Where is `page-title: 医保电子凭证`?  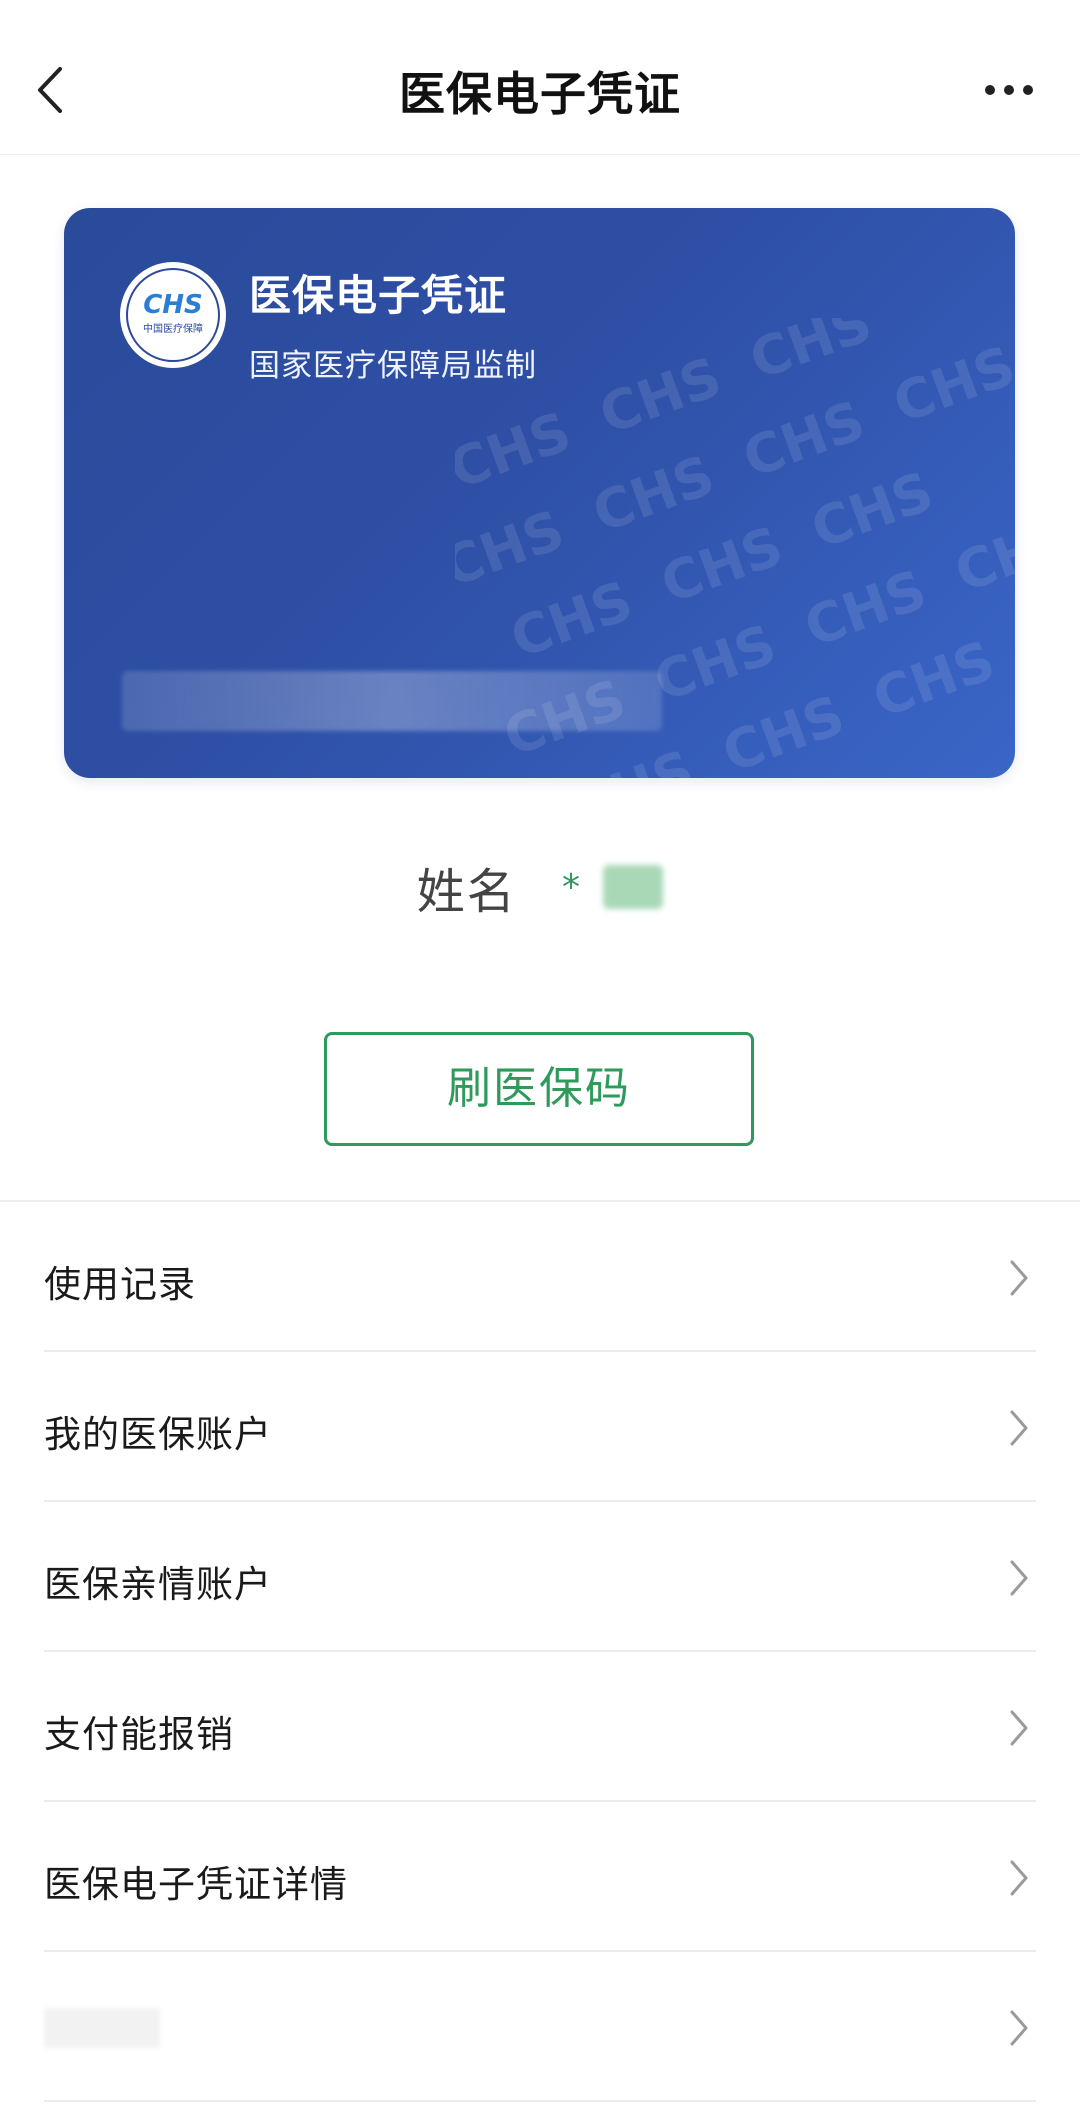
page-title: 医保电子凭证 is located at coordinates (540, 94).